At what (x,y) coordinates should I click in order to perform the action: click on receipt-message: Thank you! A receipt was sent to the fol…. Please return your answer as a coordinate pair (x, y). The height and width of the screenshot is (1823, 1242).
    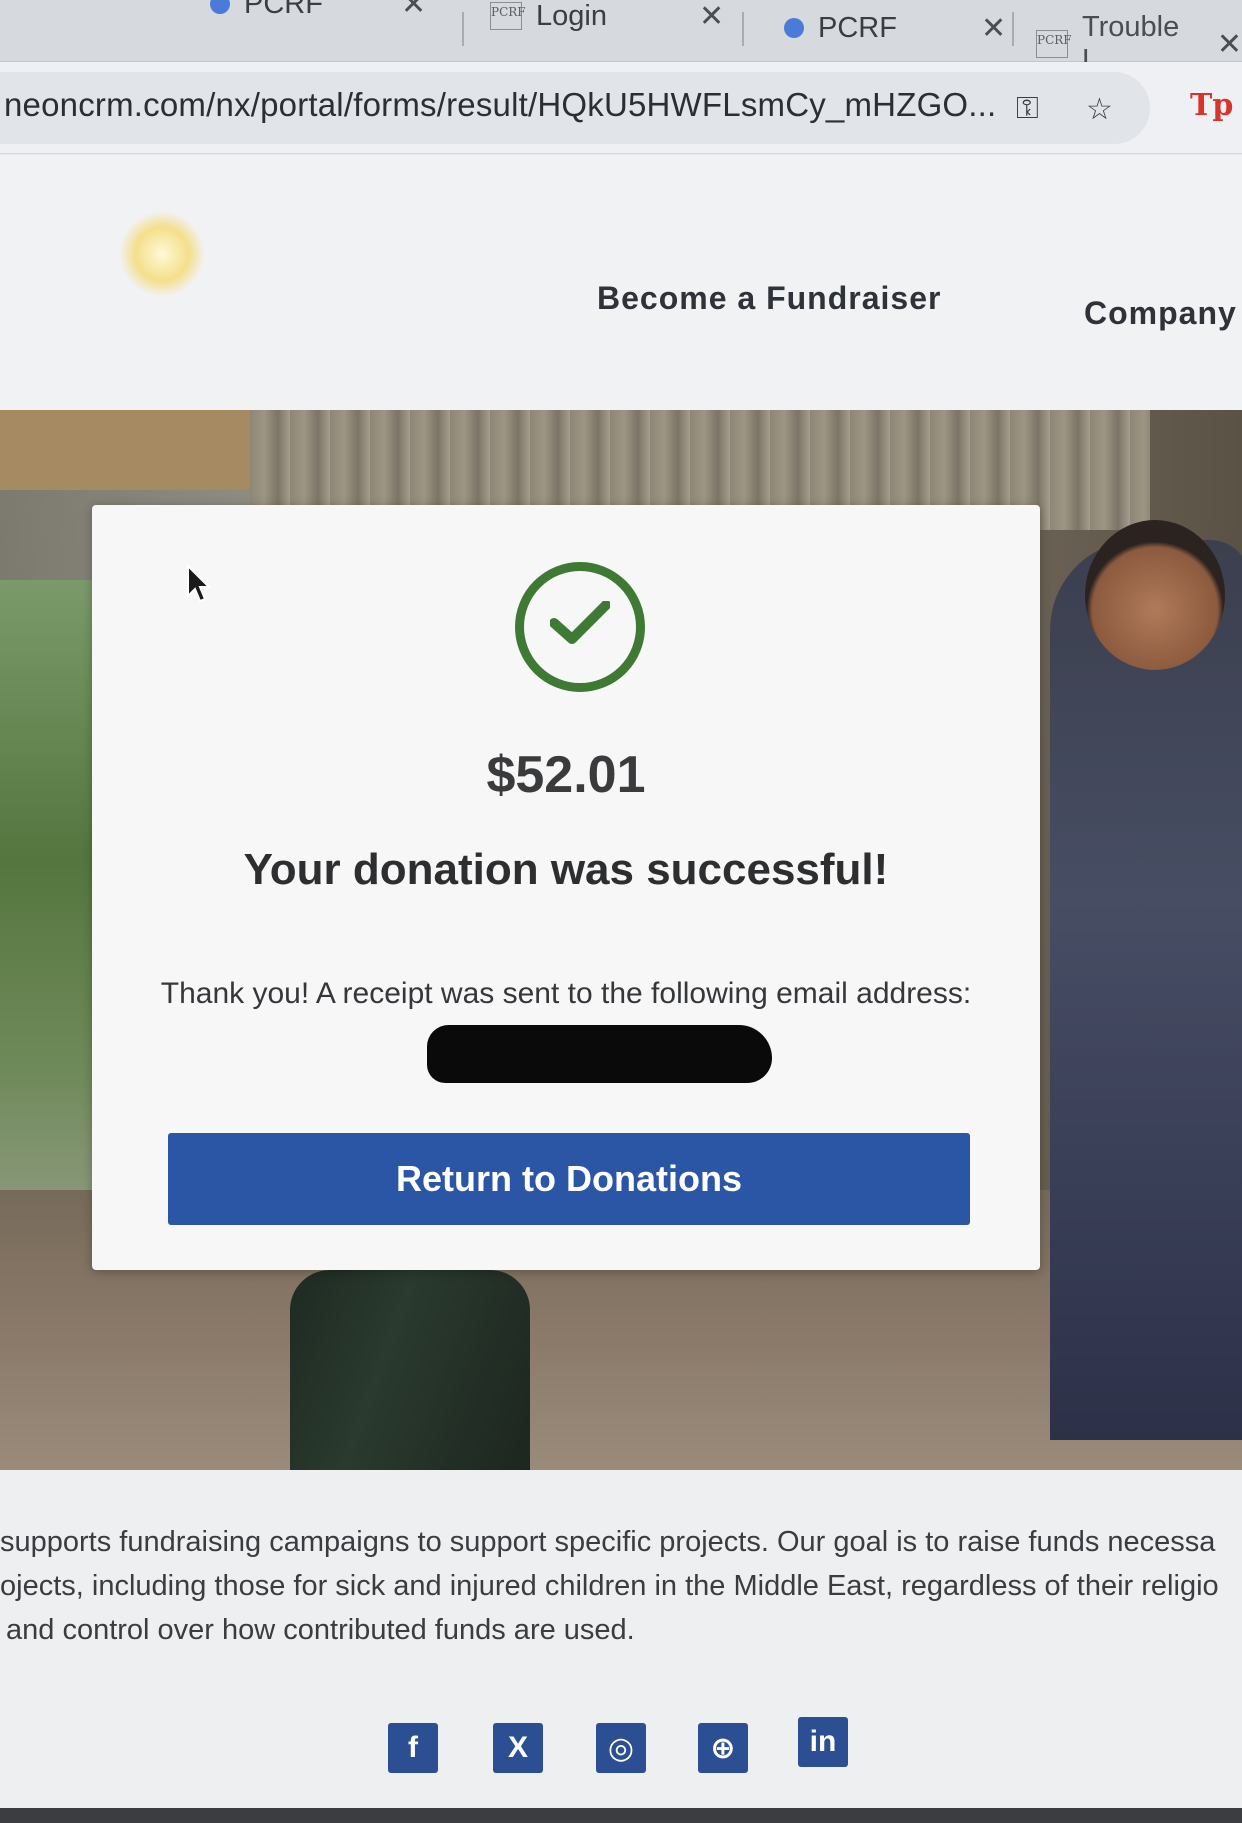
    Looking at the image, I should click on (566, 993).